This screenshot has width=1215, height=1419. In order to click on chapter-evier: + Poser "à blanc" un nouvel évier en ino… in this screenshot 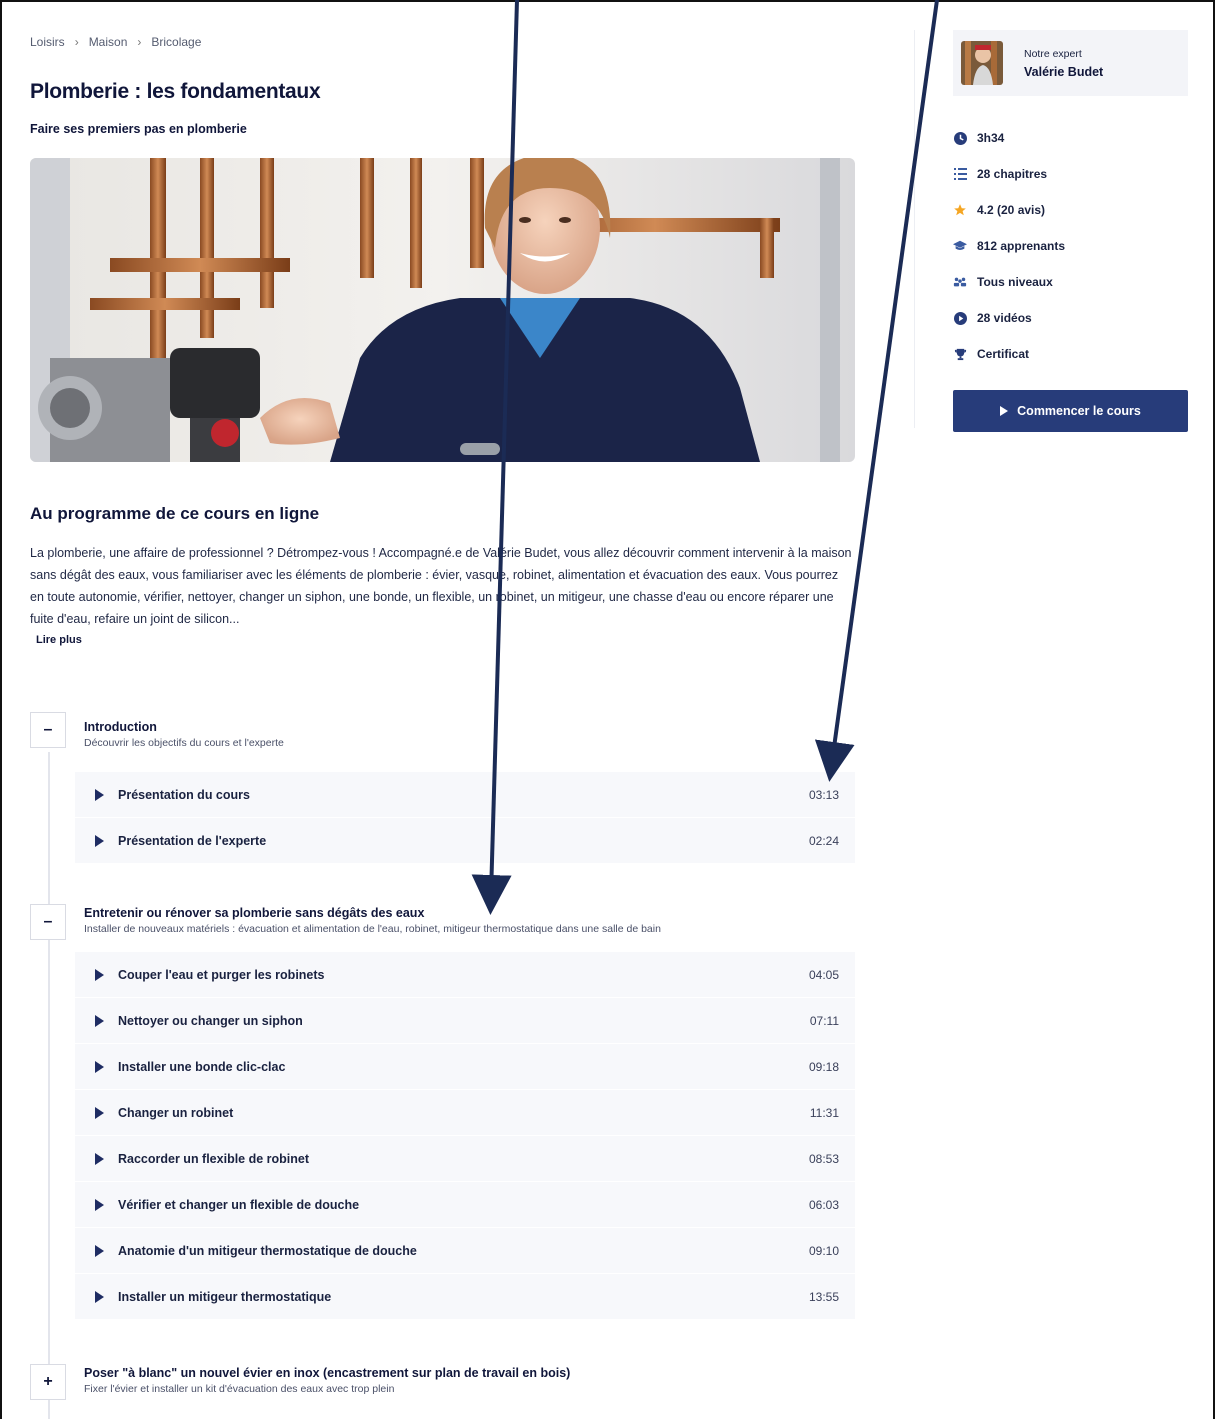, I will do `click(442, 1388)`.